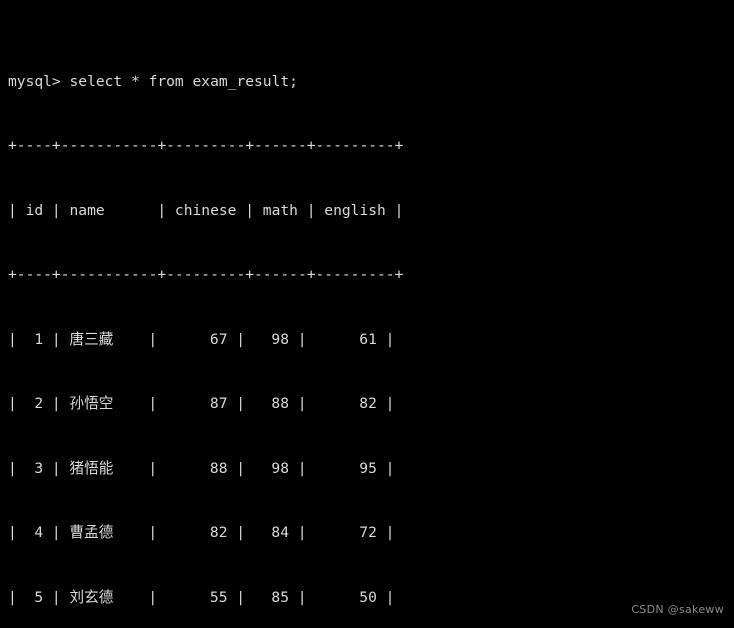 The image size is (734, 628). What do you see at coordinates (677, 609) in the screenshot?
I see `watermark: CSDN @sakeww` at bounding box center [677, 609].